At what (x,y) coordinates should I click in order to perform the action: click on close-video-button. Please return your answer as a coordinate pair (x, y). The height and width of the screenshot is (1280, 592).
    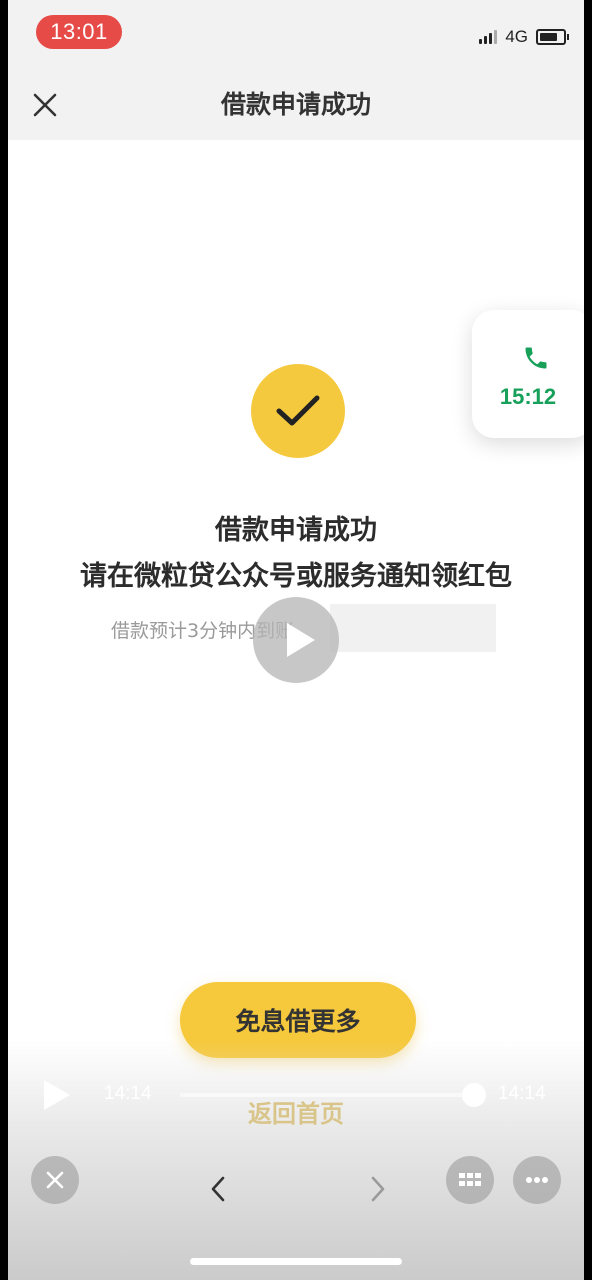
    Looking at the image, I should click on (55, 1180).